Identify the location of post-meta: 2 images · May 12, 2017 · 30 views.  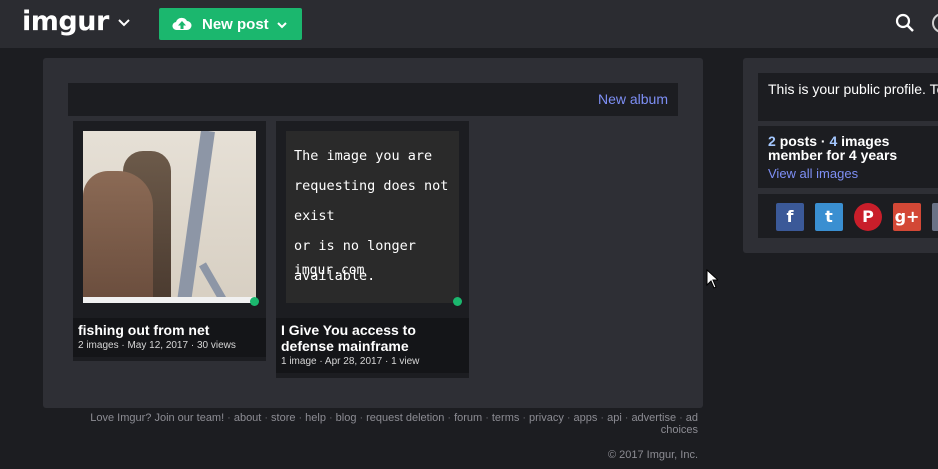
(157, 345).